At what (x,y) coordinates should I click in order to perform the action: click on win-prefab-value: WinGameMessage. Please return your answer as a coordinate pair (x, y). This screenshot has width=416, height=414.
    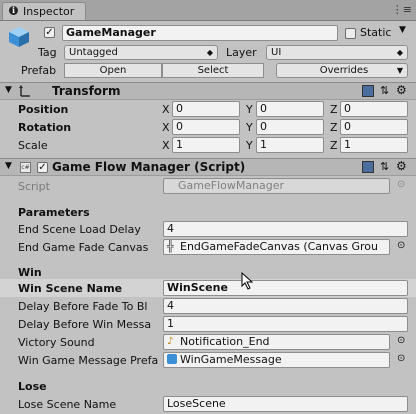
    Looking at the image, I should click on (231, 359).